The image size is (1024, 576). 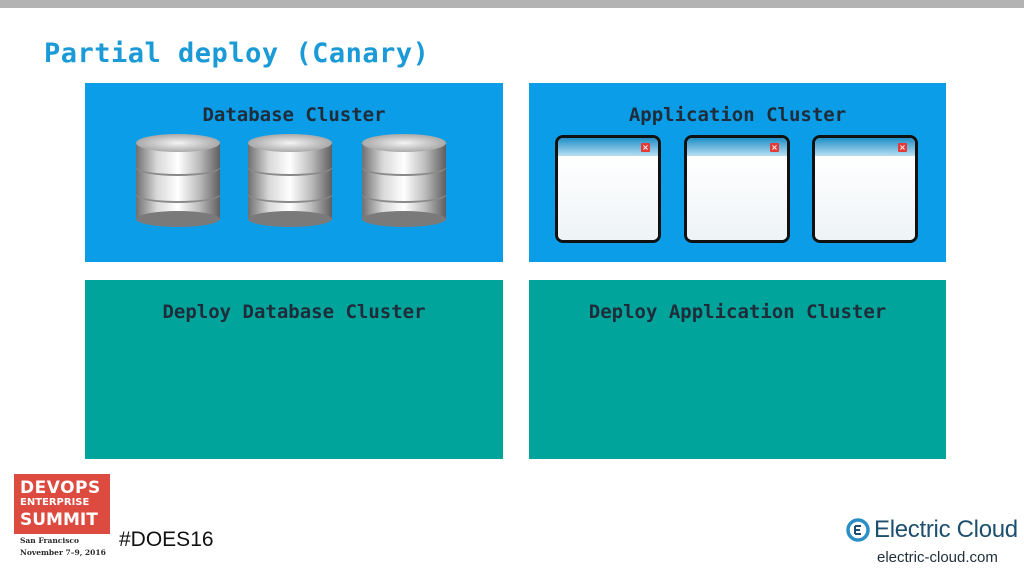 I want to click on database-cluster-panel: Database Cluster, so click(x=294, y=172).